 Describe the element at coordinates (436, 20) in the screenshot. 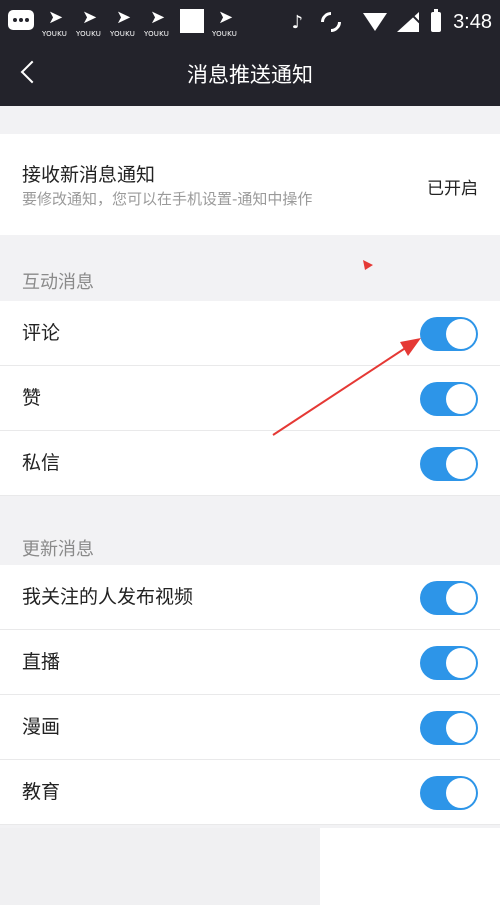

I see `battery-icon` at that location.